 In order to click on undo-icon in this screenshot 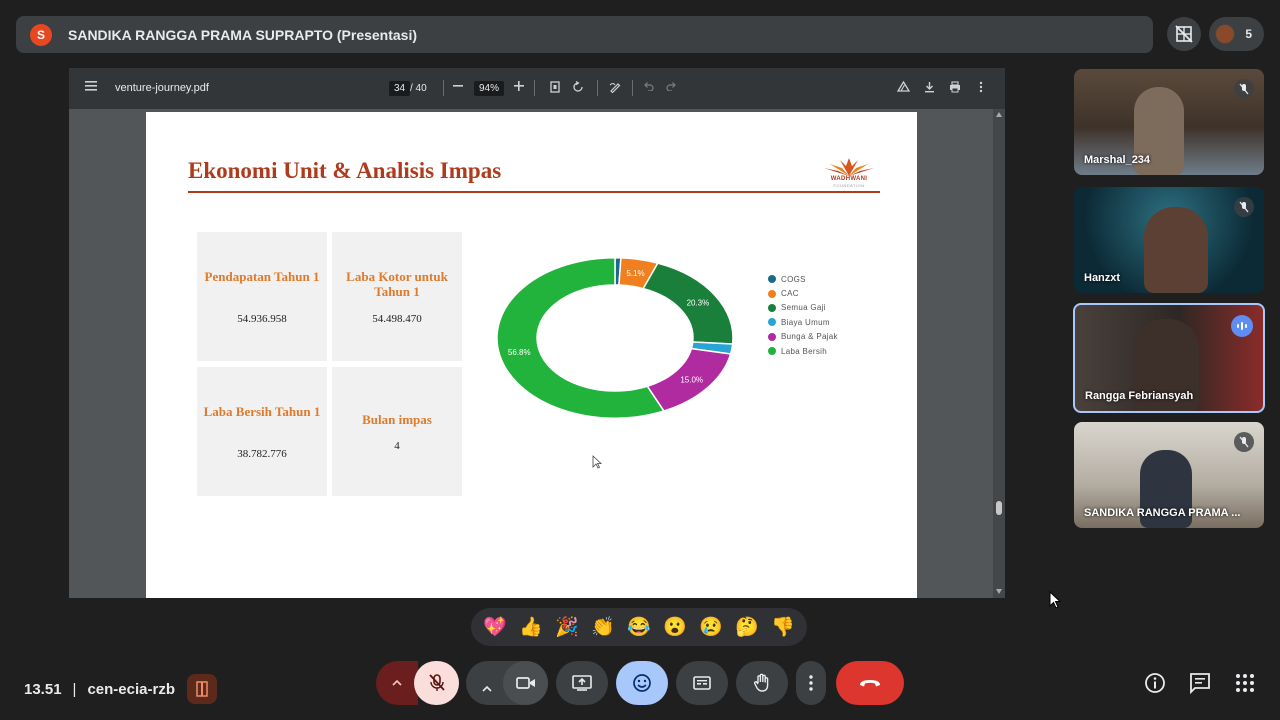, I will do `click(648, 86)`.